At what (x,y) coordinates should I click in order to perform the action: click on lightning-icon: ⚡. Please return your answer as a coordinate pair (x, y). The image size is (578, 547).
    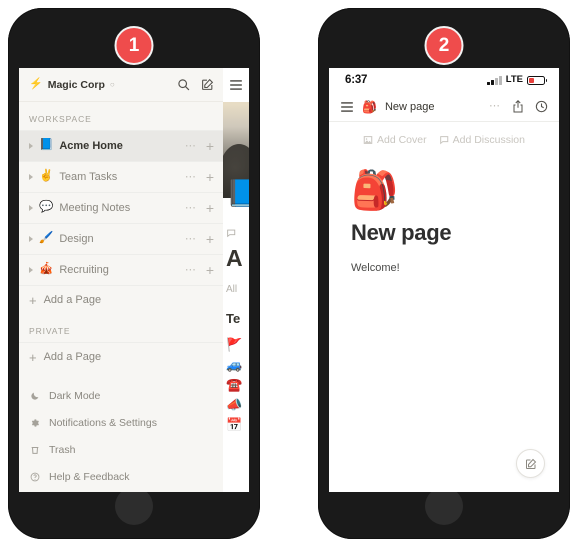
    Looking at the image, I should click on (36, 84).